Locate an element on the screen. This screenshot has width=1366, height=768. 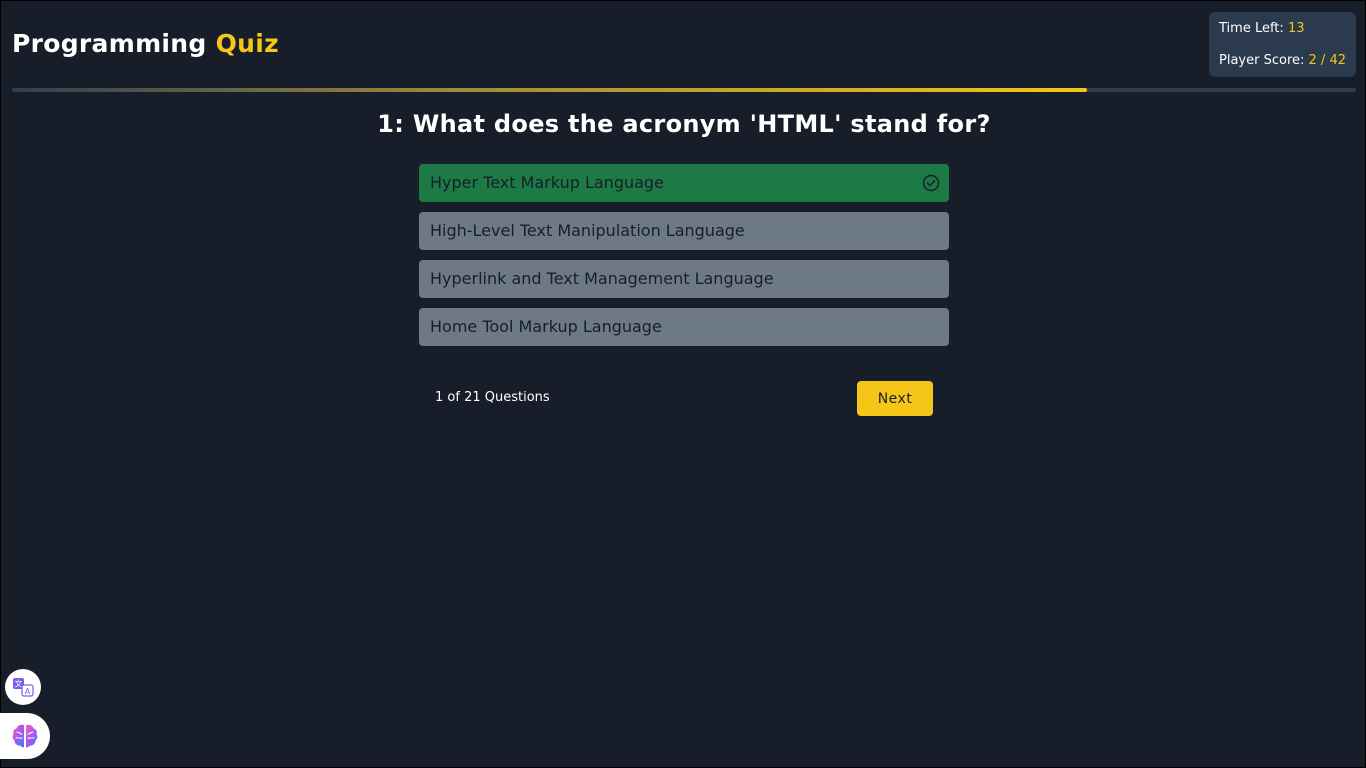
time-left-value: 13 is located at coordinates (1296, 28).